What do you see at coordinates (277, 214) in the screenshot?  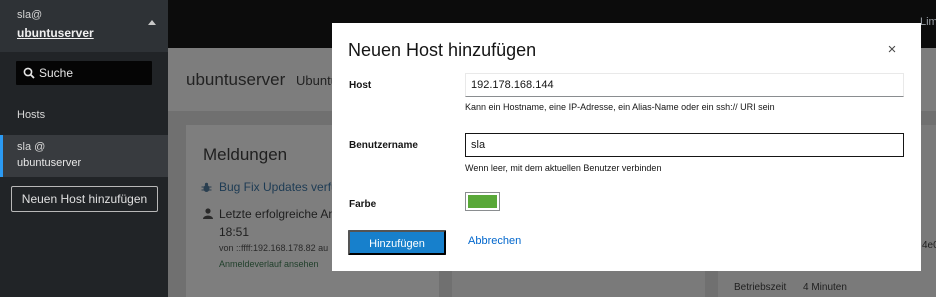 I see `last-login-title: Letzte erfolgreiche An` at bounding box center [277, 214].